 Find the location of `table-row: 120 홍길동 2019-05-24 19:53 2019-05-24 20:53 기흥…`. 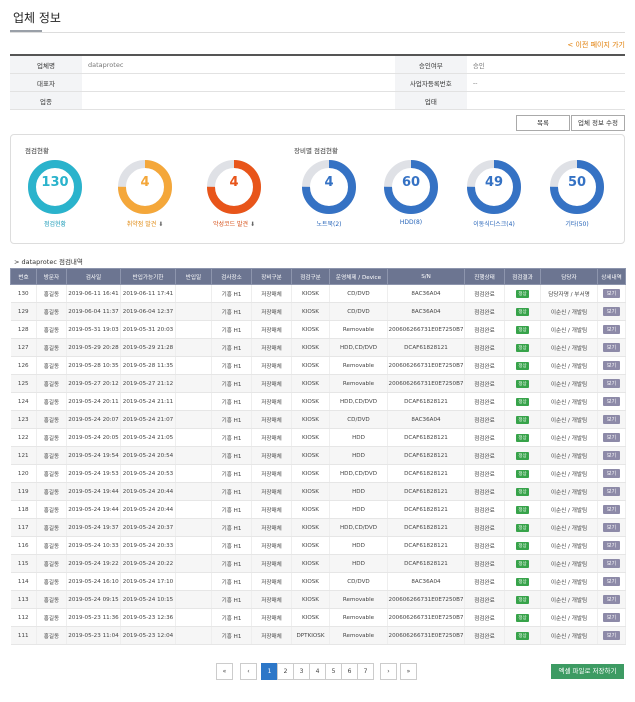

table-row: 120 홍길동 2019-05-24 19:53 2019-05-24 20:53 기흥… is located at coordinates (318, 473).